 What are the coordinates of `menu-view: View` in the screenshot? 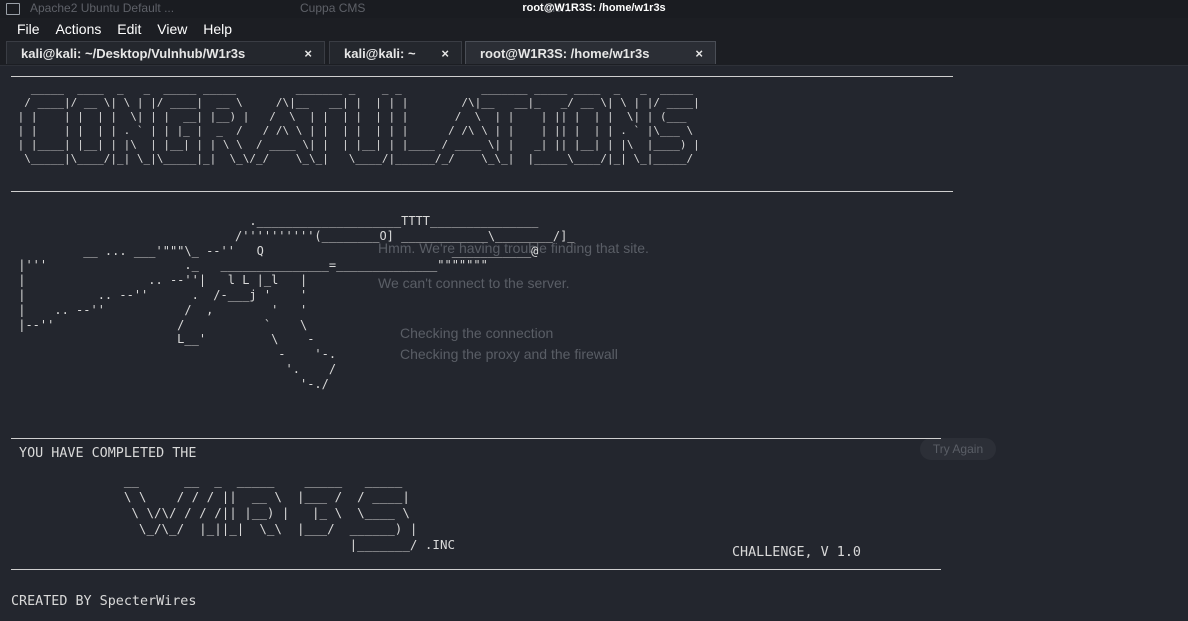 It's located at (172, 29).